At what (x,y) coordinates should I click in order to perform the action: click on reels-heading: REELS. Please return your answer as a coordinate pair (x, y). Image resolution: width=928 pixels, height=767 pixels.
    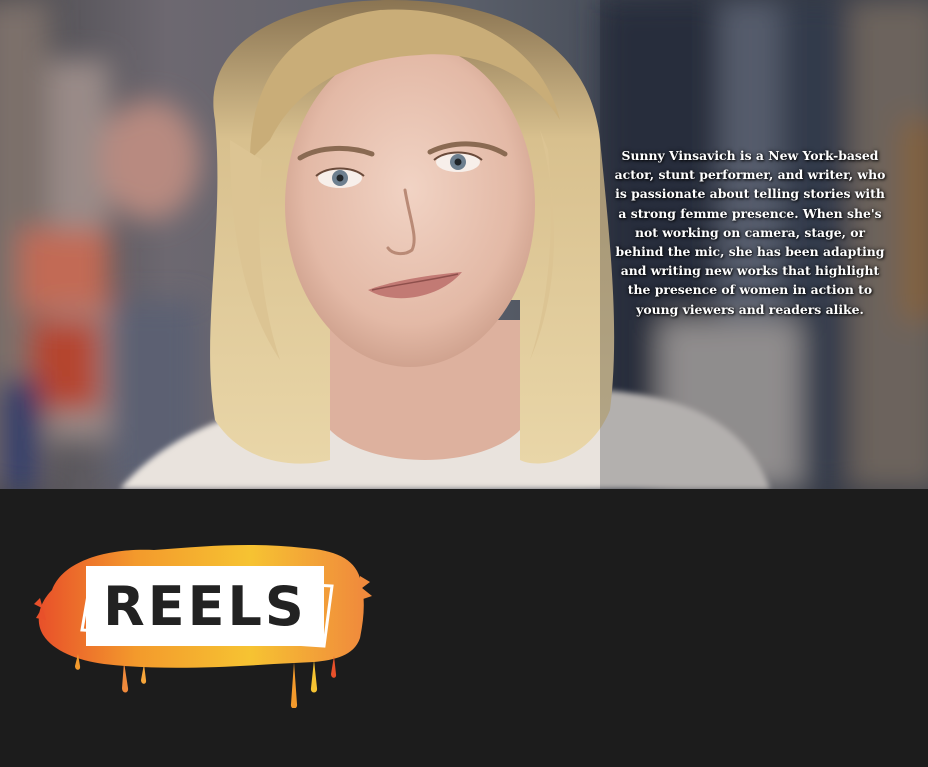
    Looking at the image, I should click on (205, 606).